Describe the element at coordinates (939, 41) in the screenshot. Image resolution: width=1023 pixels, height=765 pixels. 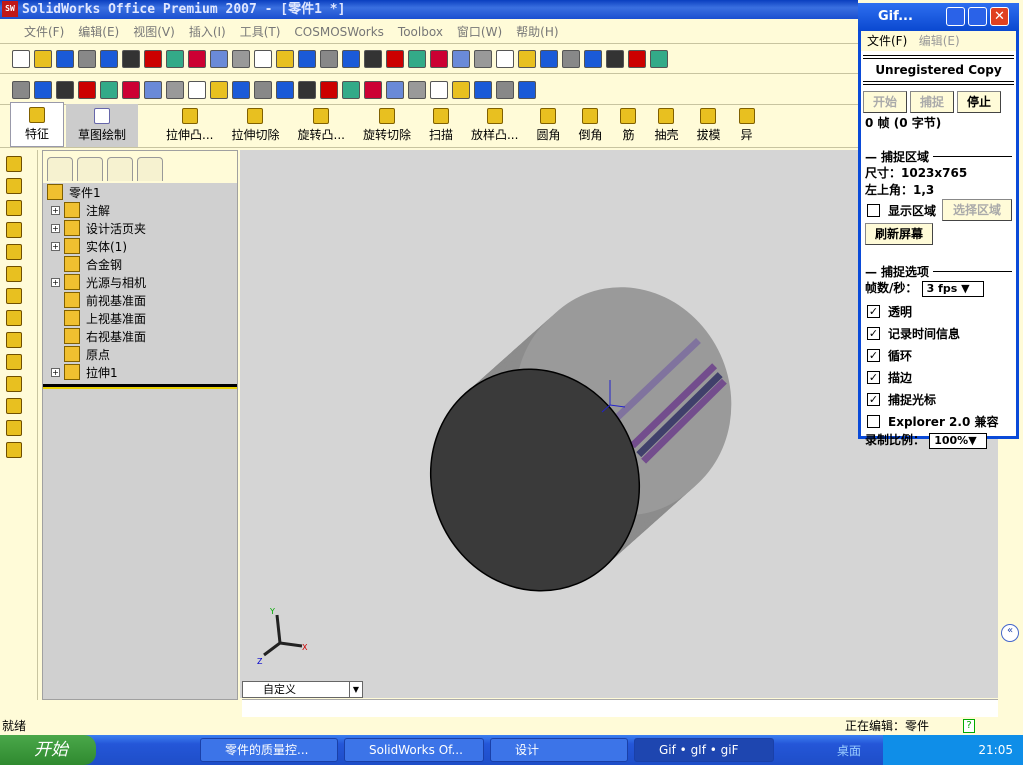
I see `gif-menu-edit: 编辑(E)` at that location.